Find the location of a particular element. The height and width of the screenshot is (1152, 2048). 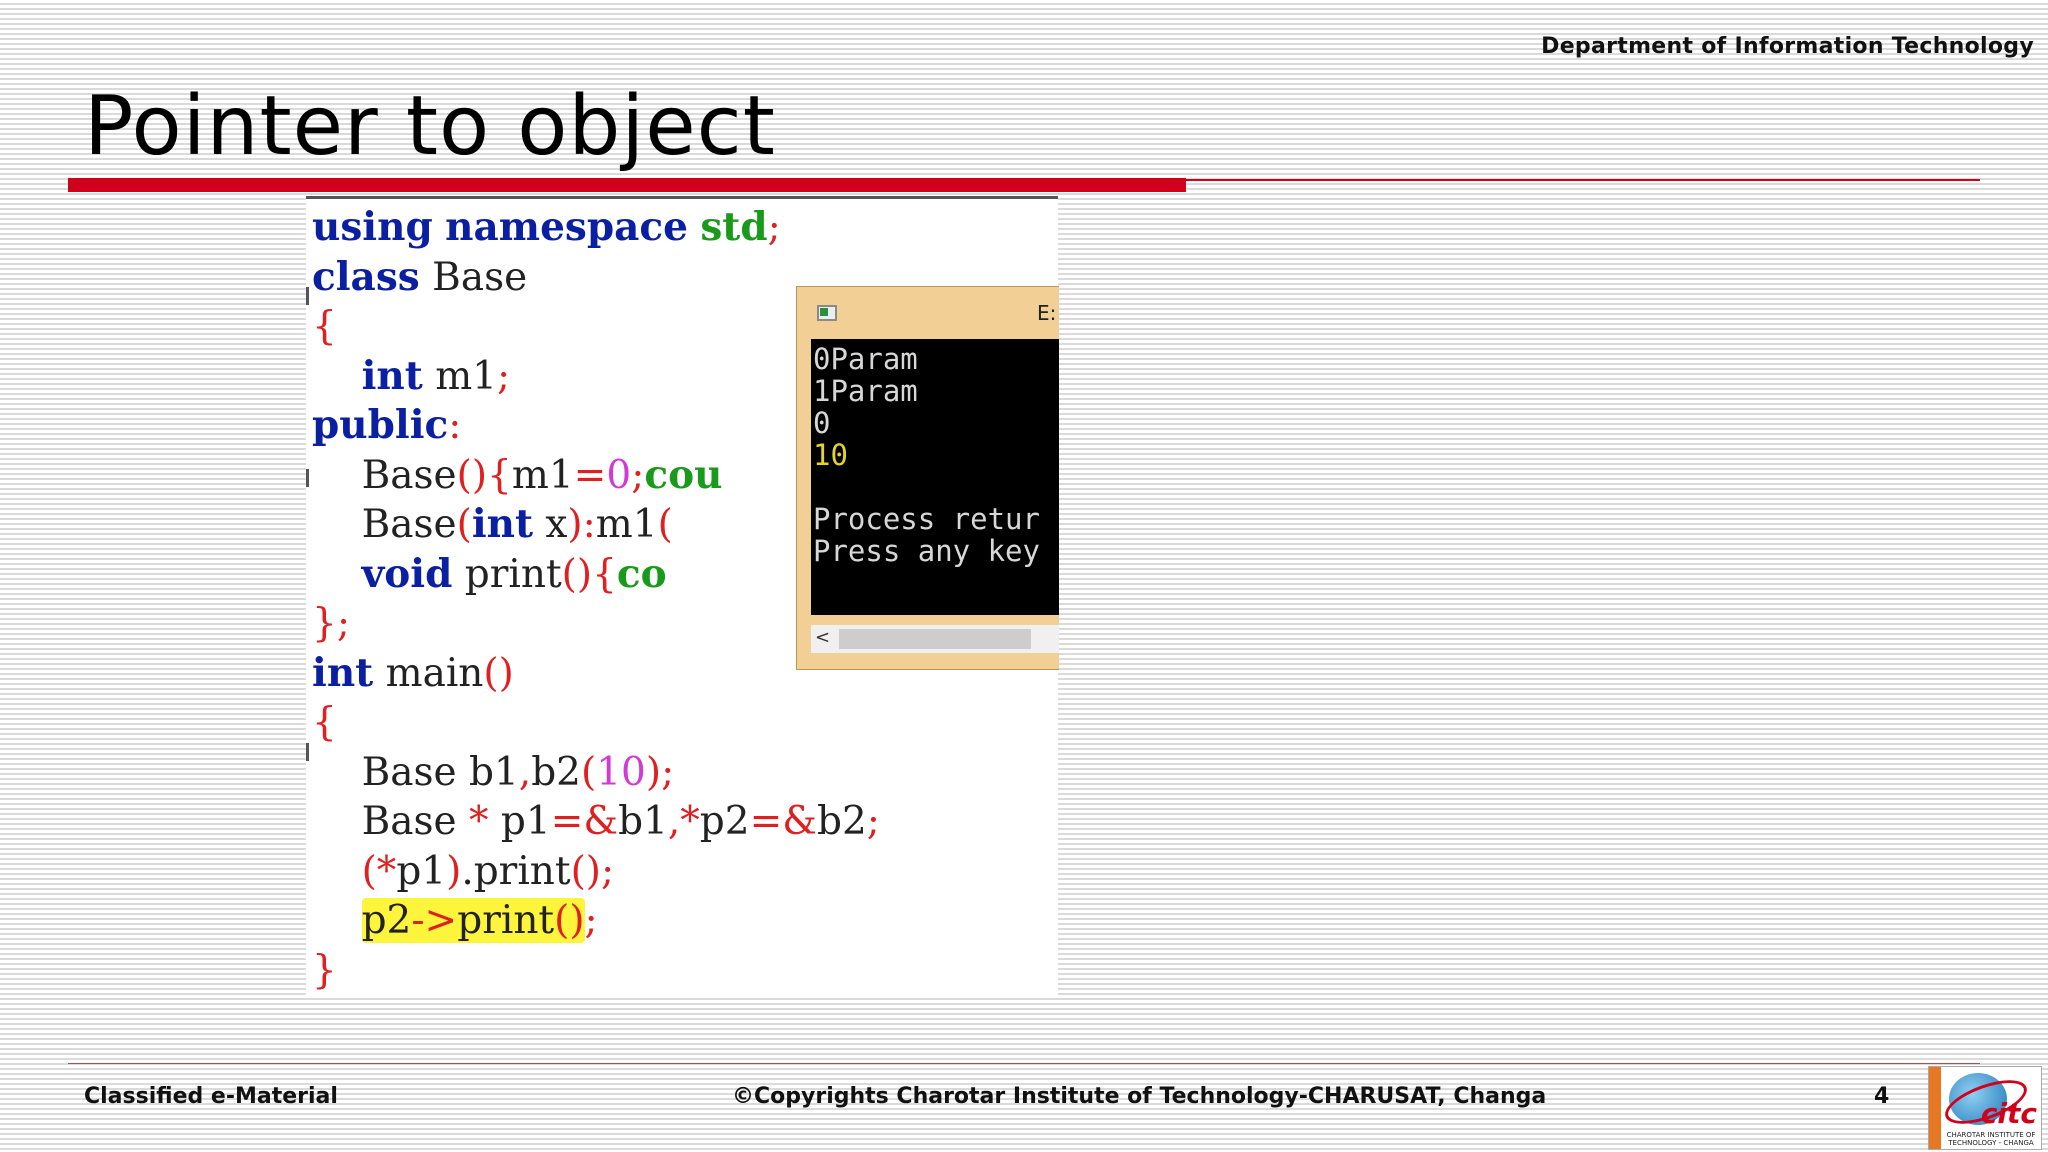

console-line: 0 is located at coordinates (822, 423).